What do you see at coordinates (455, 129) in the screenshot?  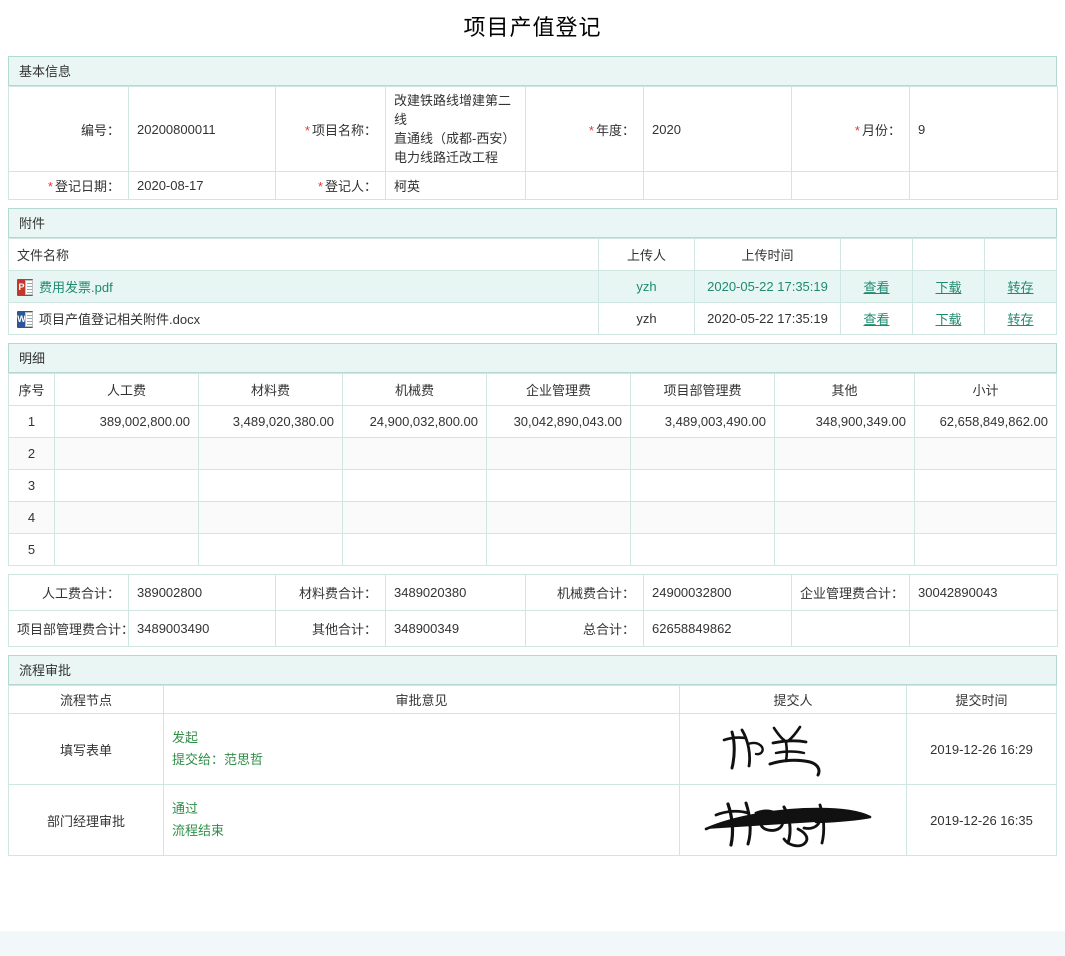 I see `project-name-value: 改建铁路线增建第二线 直通线（成都-西安） 电力线路迁改工程` at bounding box center [455, 129].